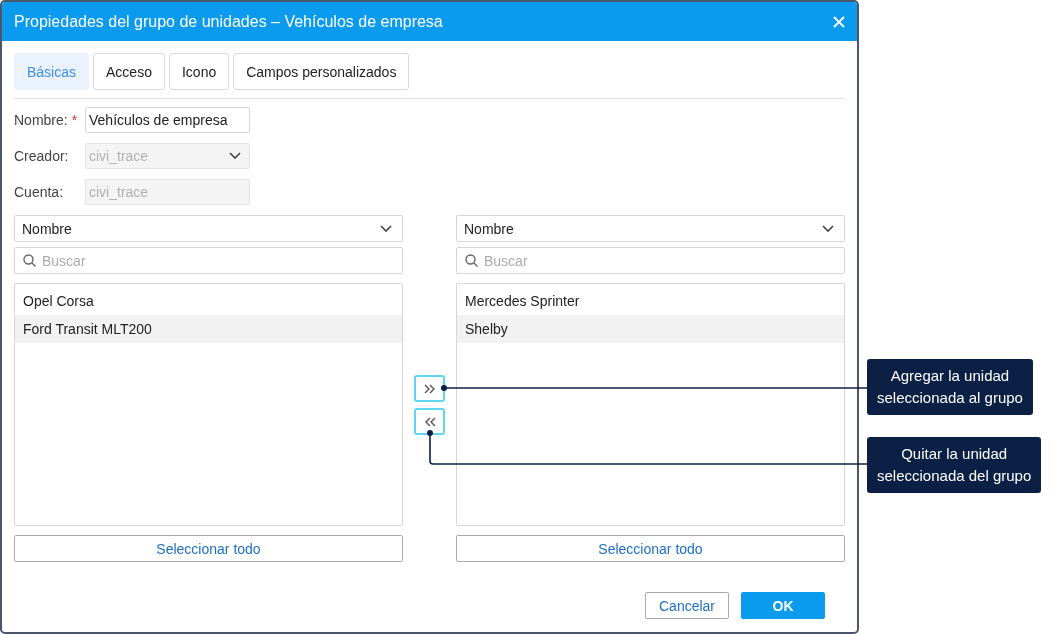 Image resolution: width=1054 pixels, height=634 pixels. I want to click on double-chevron-right-icon, so click(429, 388).